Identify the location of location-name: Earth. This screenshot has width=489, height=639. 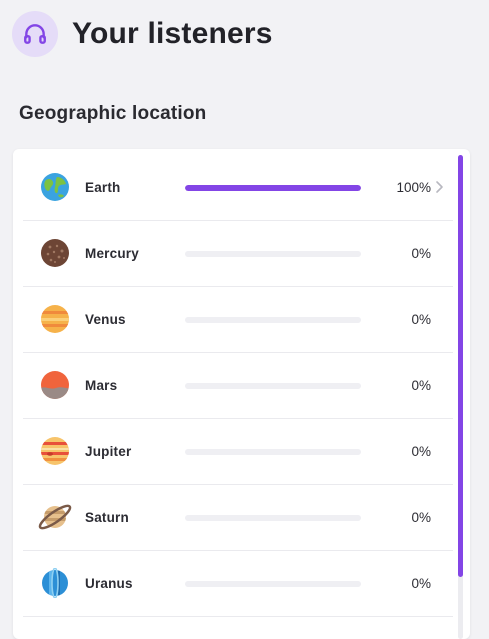
(103, 187).